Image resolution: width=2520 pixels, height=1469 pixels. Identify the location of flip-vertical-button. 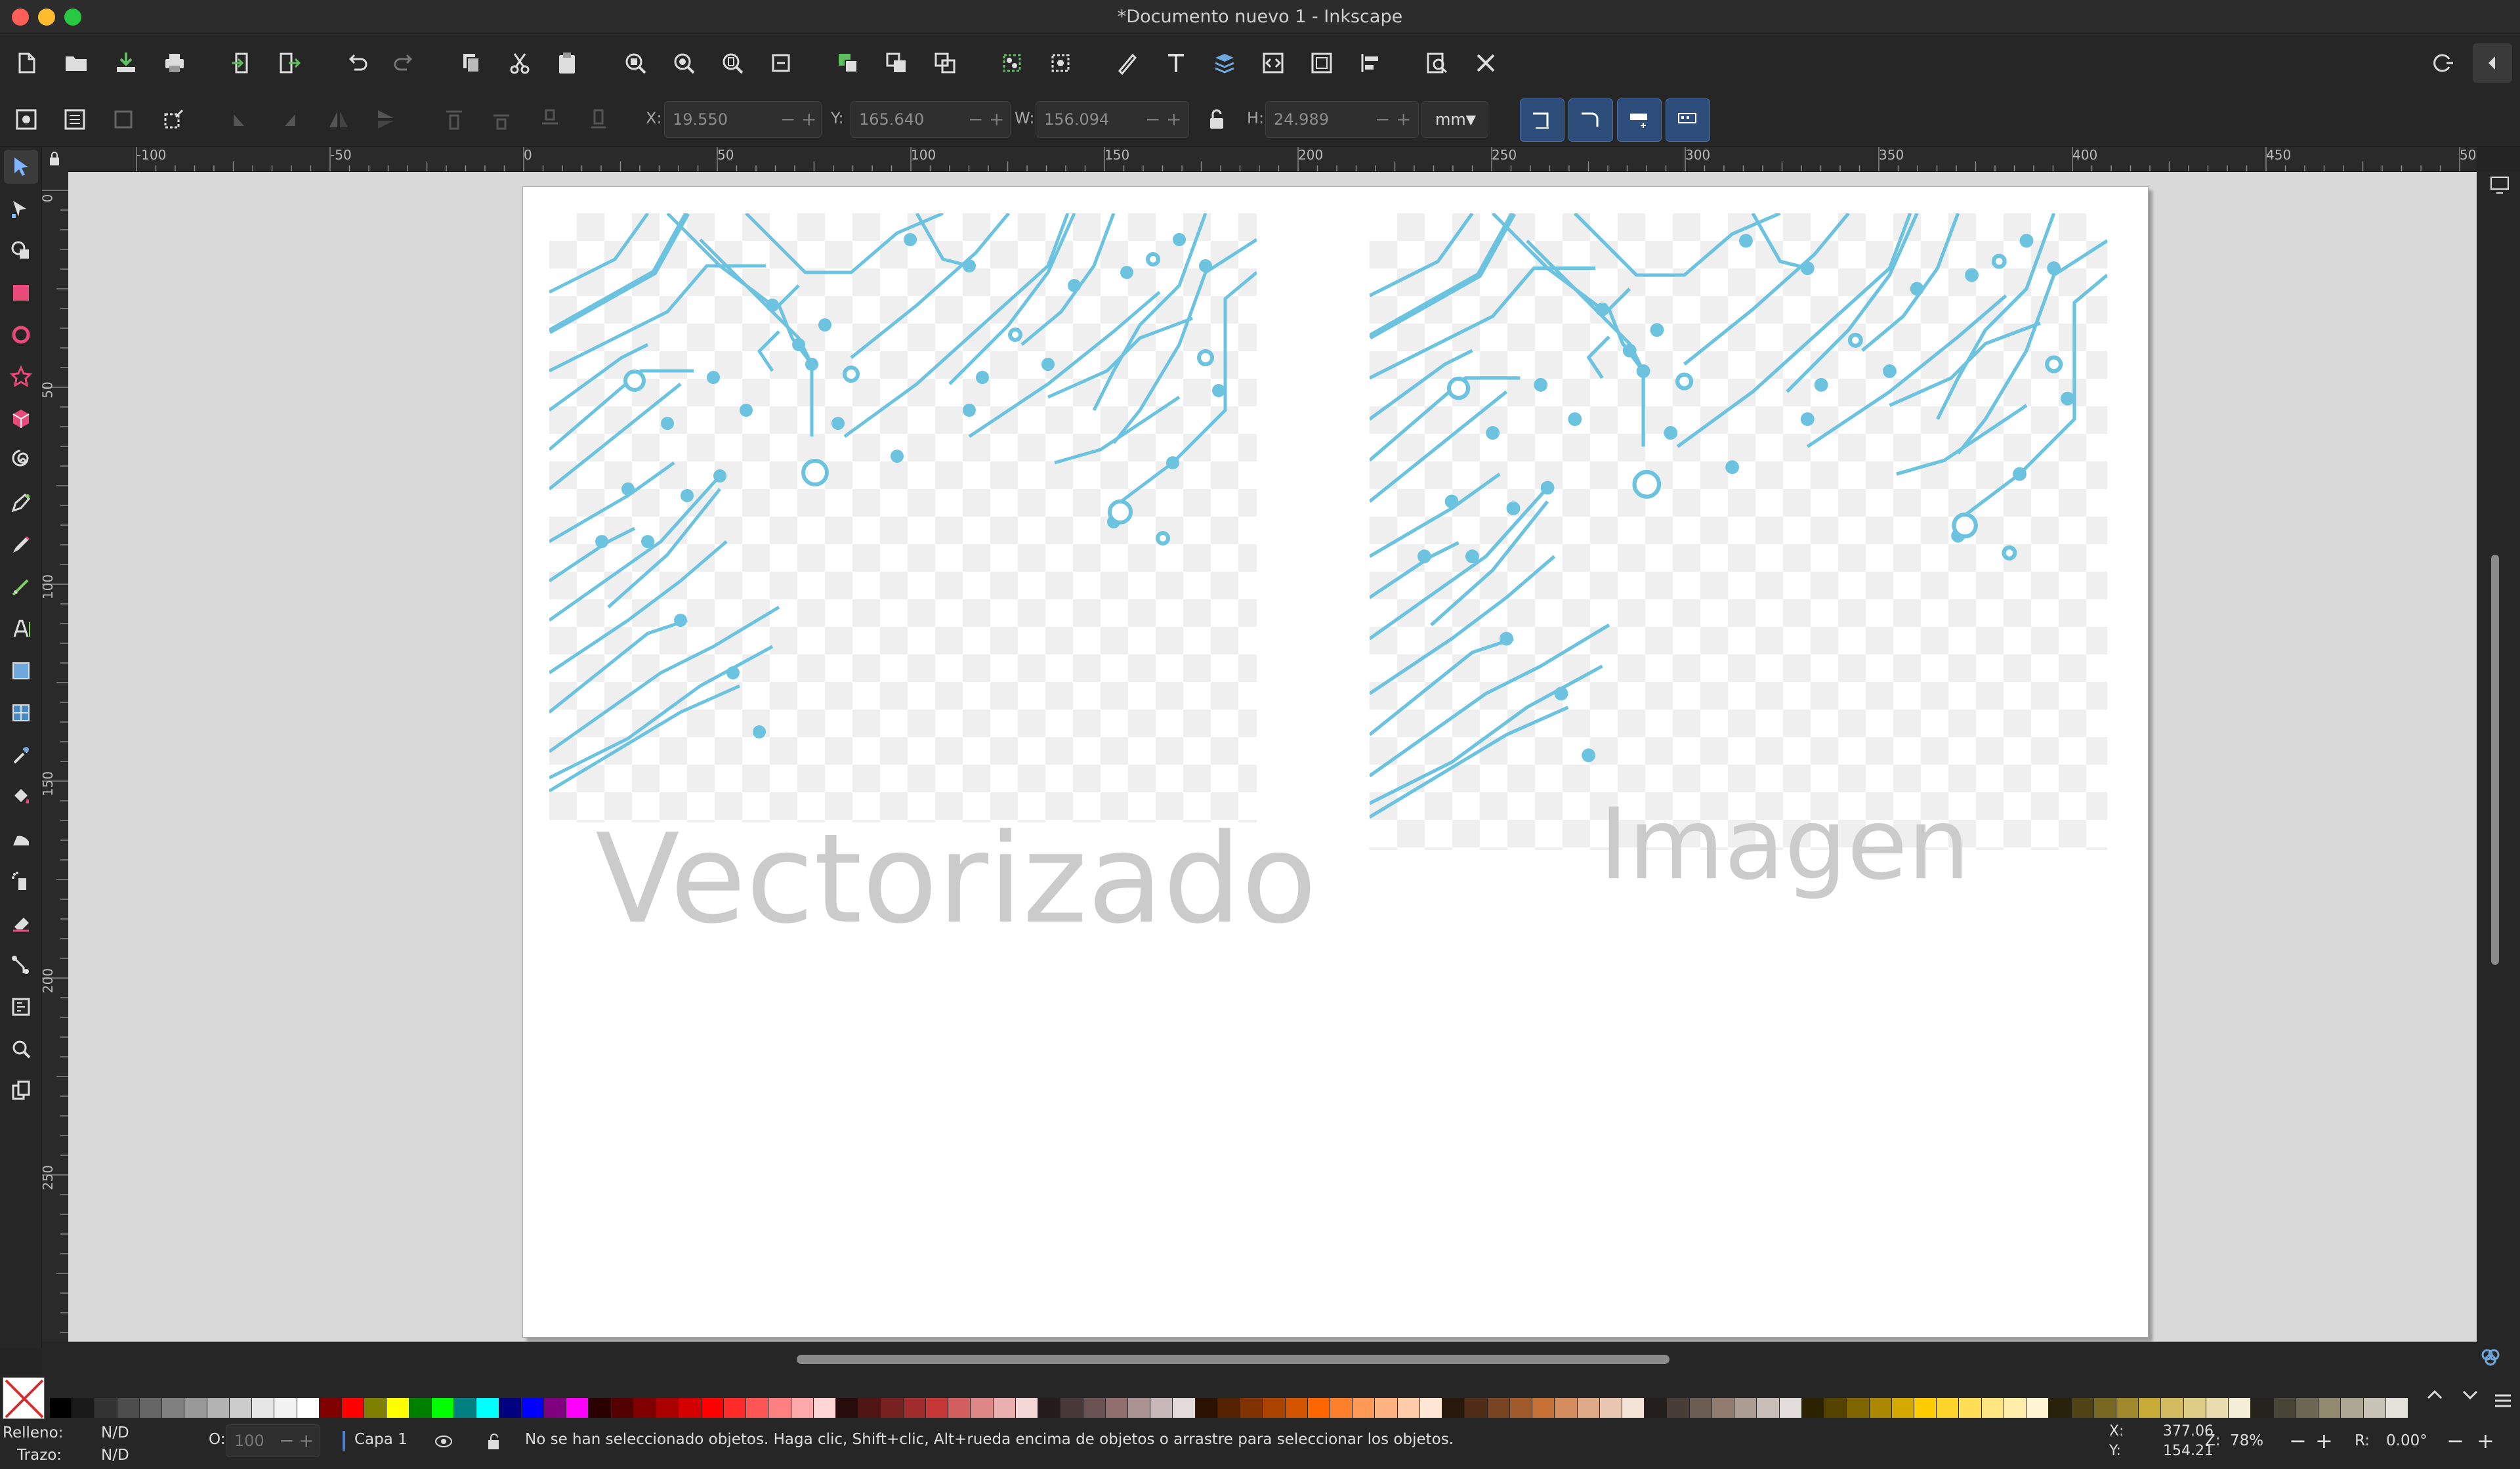
(386, 120).